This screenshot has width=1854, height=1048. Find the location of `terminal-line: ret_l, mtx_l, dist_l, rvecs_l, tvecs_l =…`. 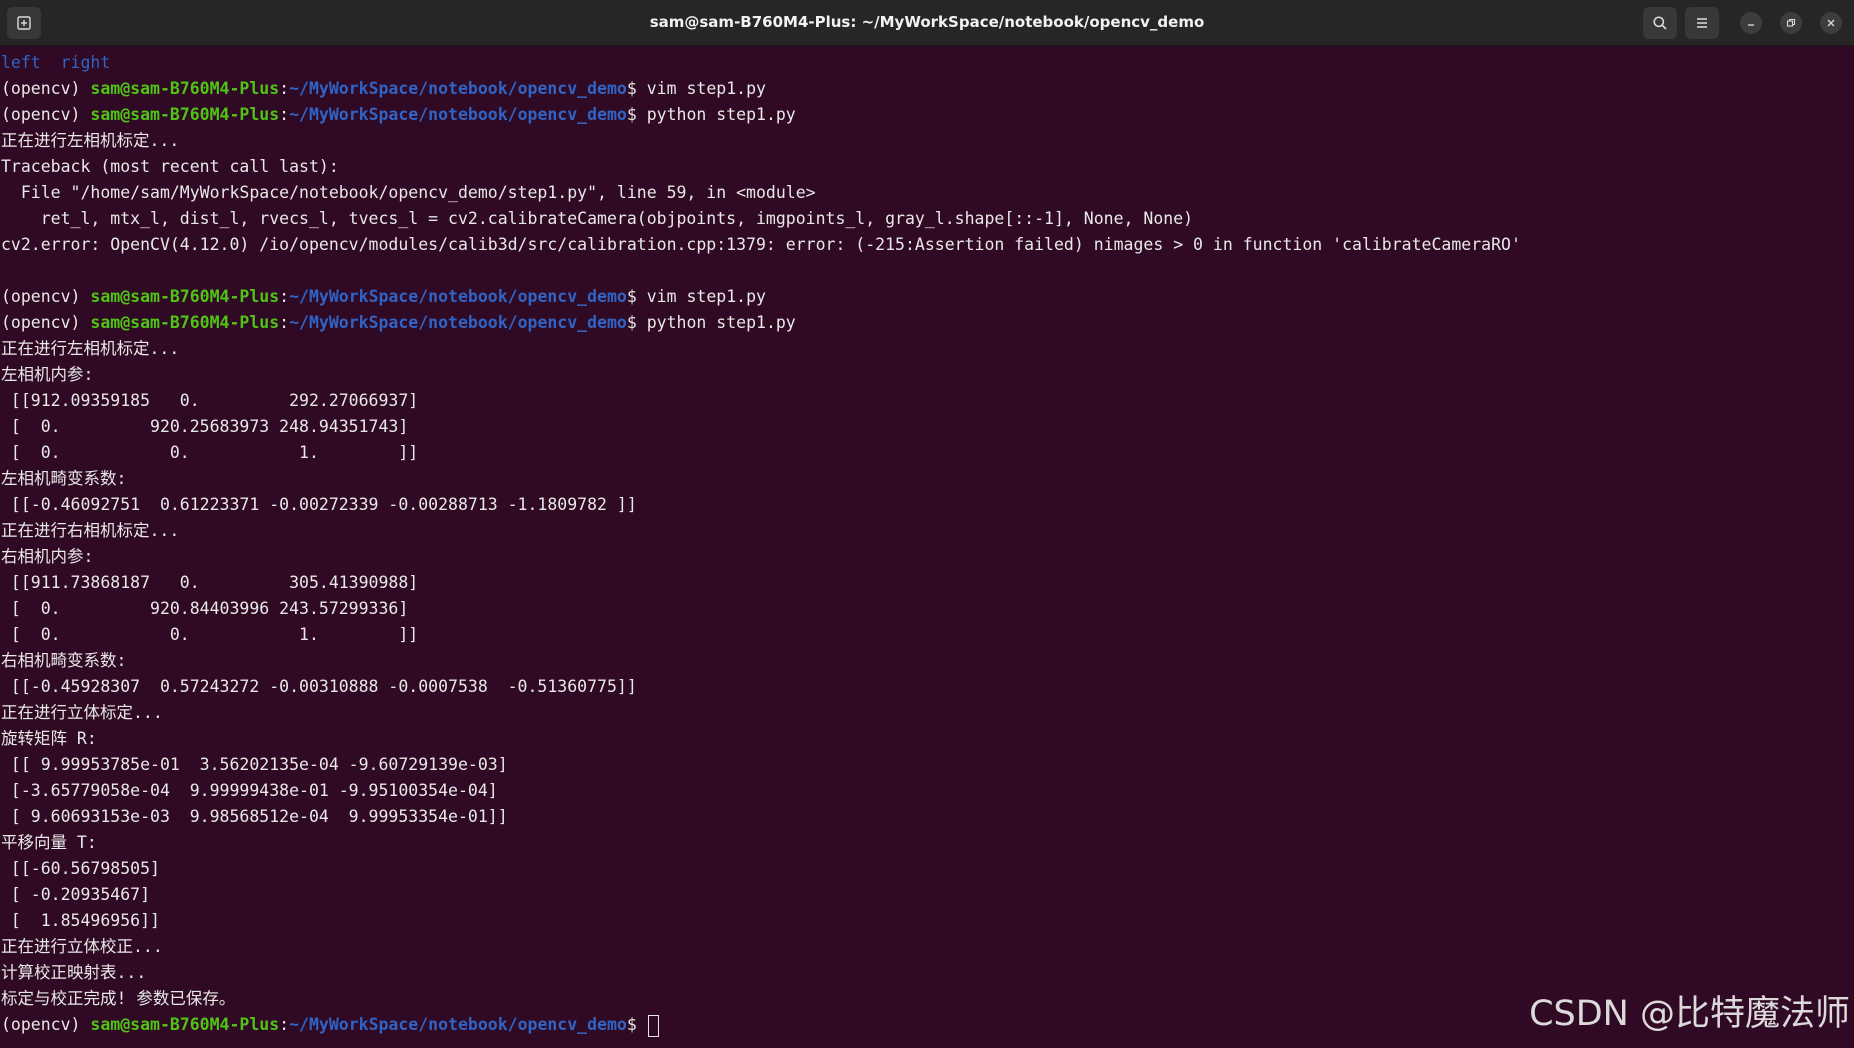

terminal-line: ret_l, mtx_l, dist_l, rvecs_l, tvecs_l =… is located at coordinates (597, 218).